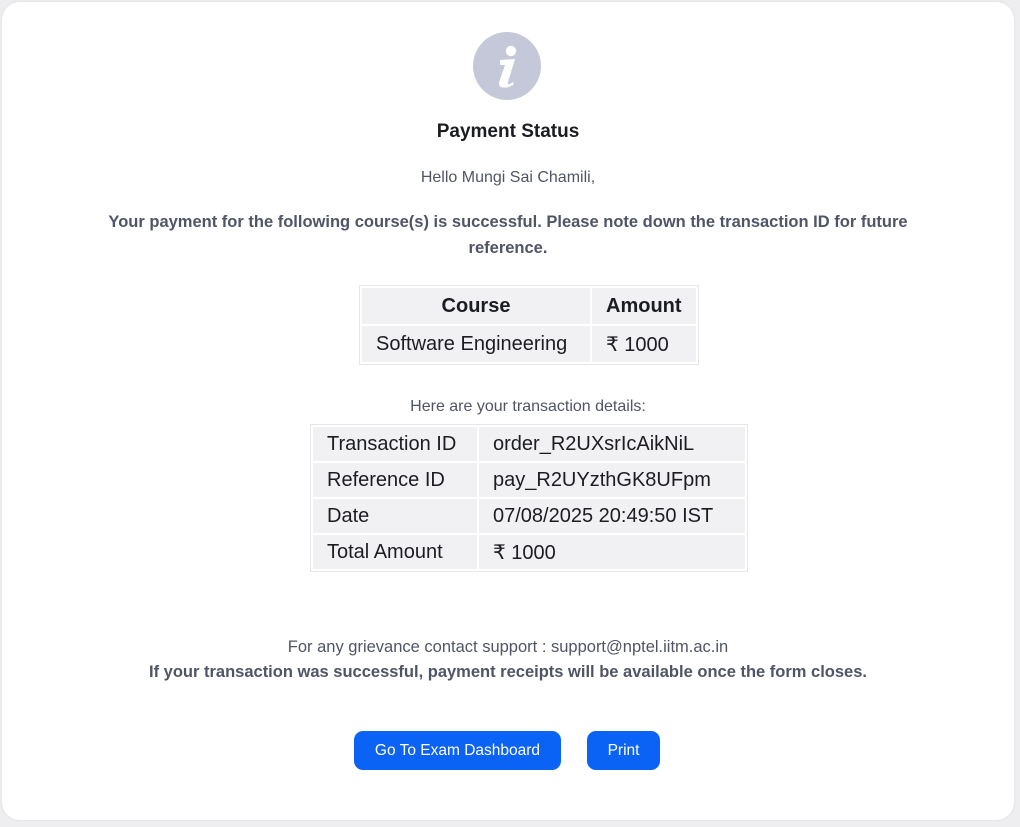 This screenshot has width=1020, height=827. What do you see at coordinates (507, 66) in the screenshot?
I see `info-icon` at bounding box center [507, 66].